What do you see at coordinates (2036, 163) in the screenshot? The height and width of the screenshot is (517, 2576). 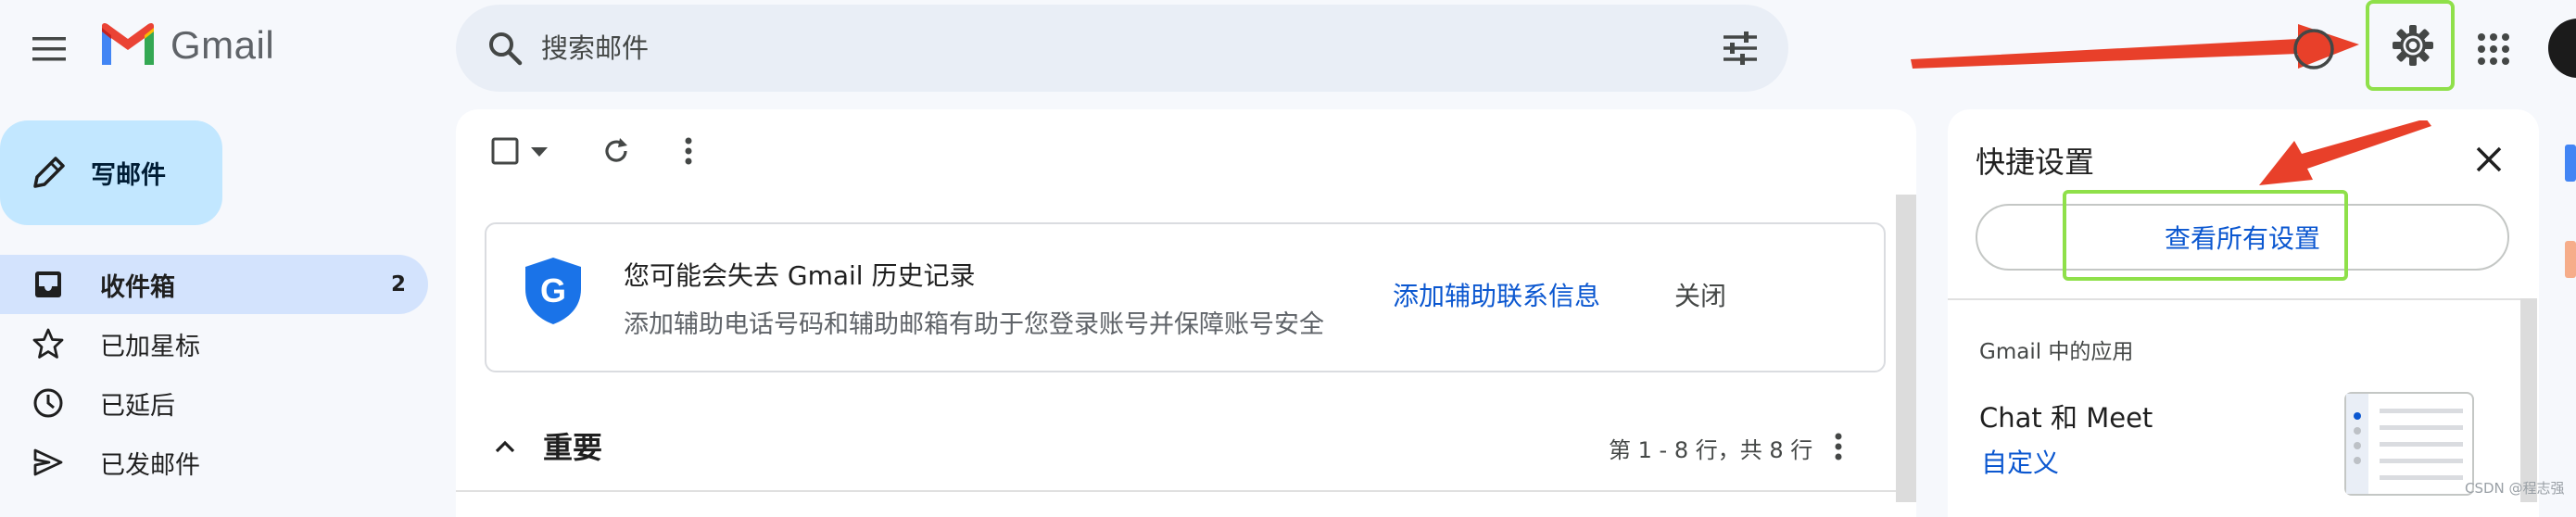 I see `quick-settings-title: 快捷设置` at bounding box center [2036, 163].